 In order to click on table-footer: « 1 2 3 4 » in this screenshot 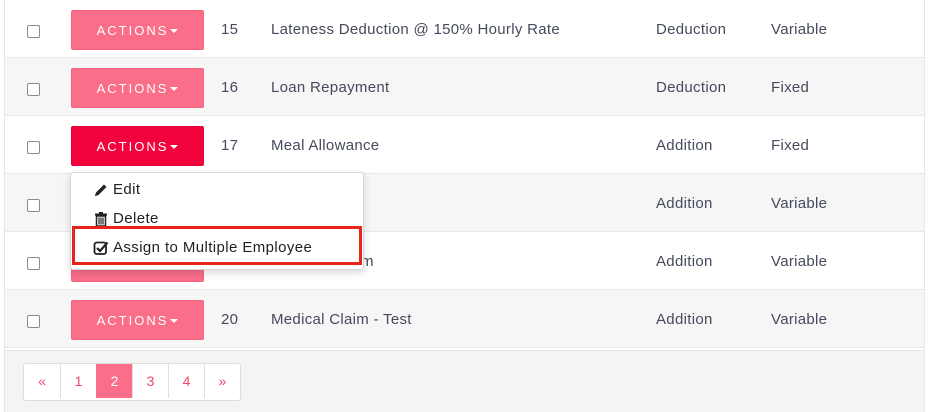, I will do `click(464, 381)`.